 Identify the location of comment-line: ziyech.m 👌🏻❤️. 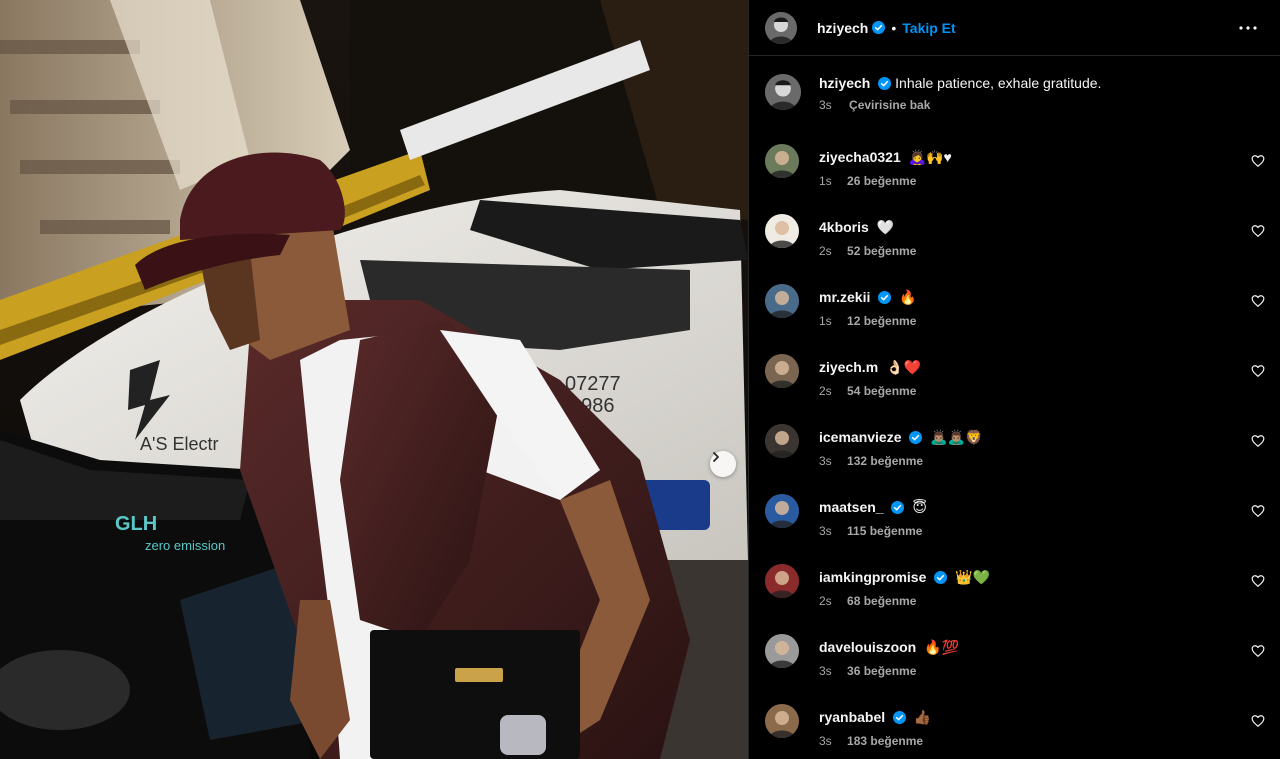
(870, 367).